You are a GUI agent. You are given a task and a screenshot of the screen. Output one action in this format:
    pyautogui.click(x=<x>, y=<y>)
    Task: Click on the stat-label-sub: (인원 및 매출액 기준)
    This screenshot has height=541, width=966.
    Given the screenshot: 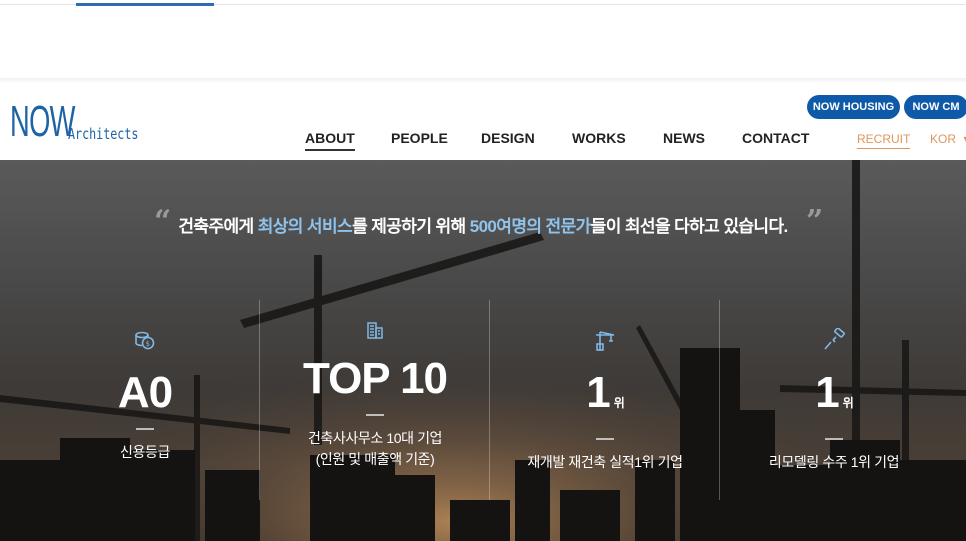 What is the action you would take?
    pyautogui.click(x=375, y=459)
    